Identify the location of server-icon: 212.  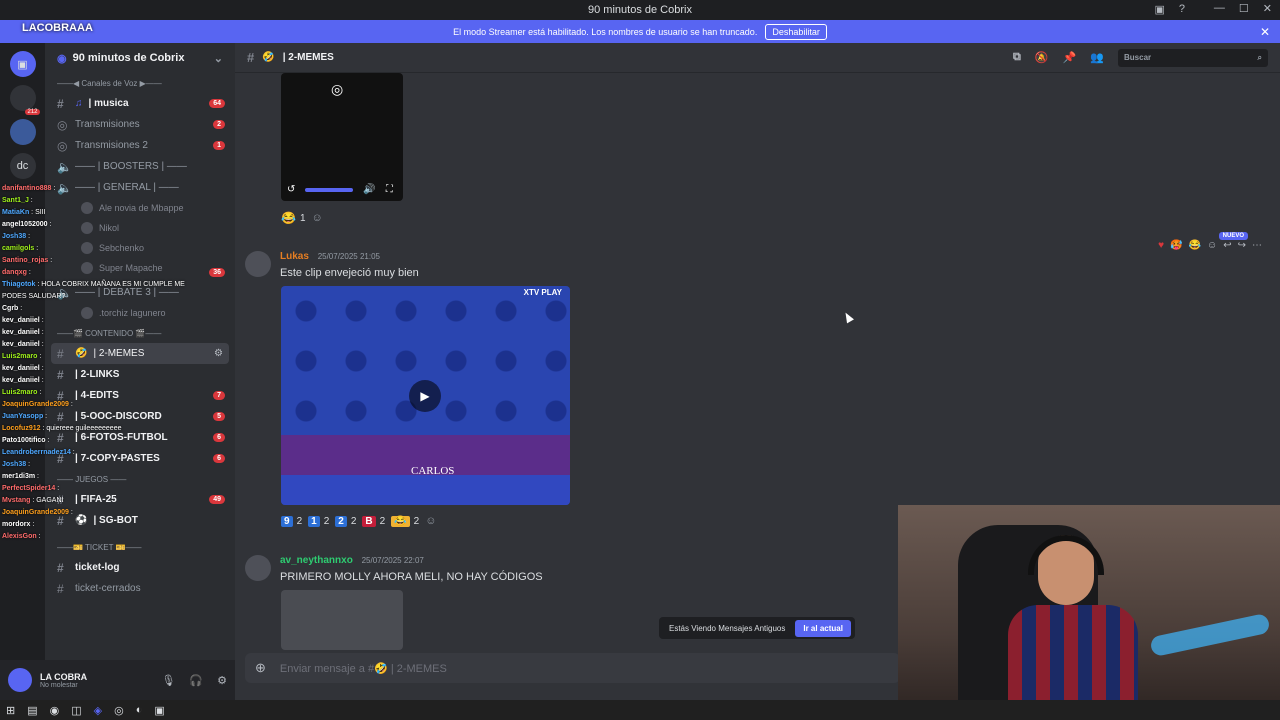
(24, 100).